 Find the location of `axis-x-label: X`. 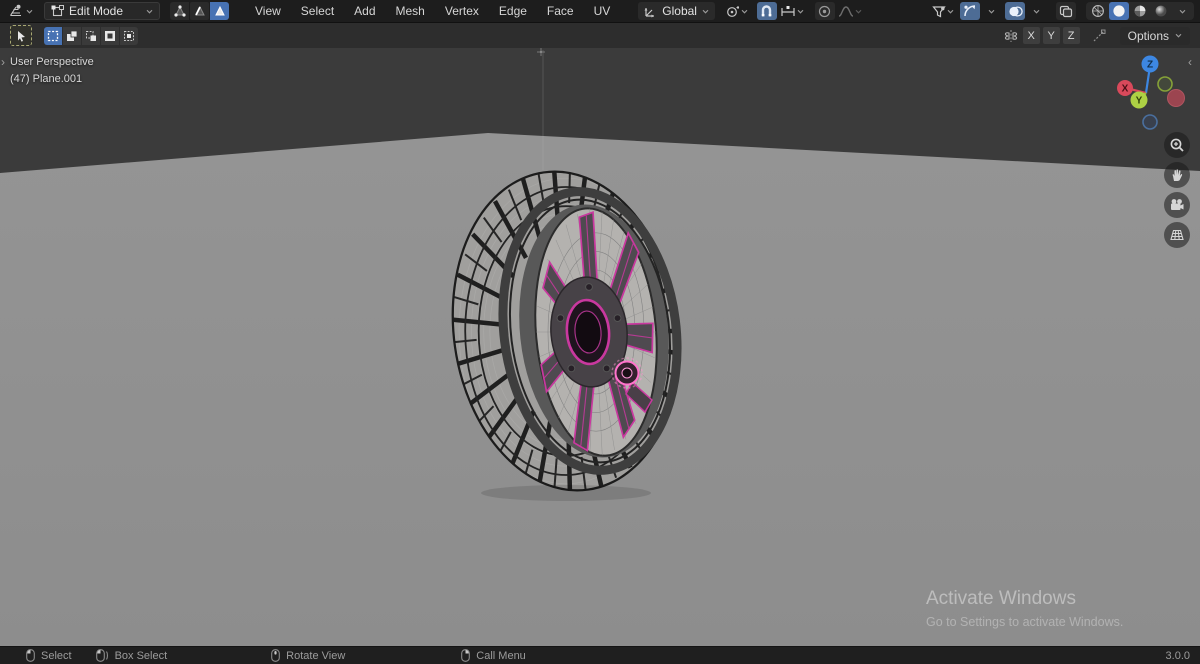

axis-x-label: X is located at coordinates (1125, 89).